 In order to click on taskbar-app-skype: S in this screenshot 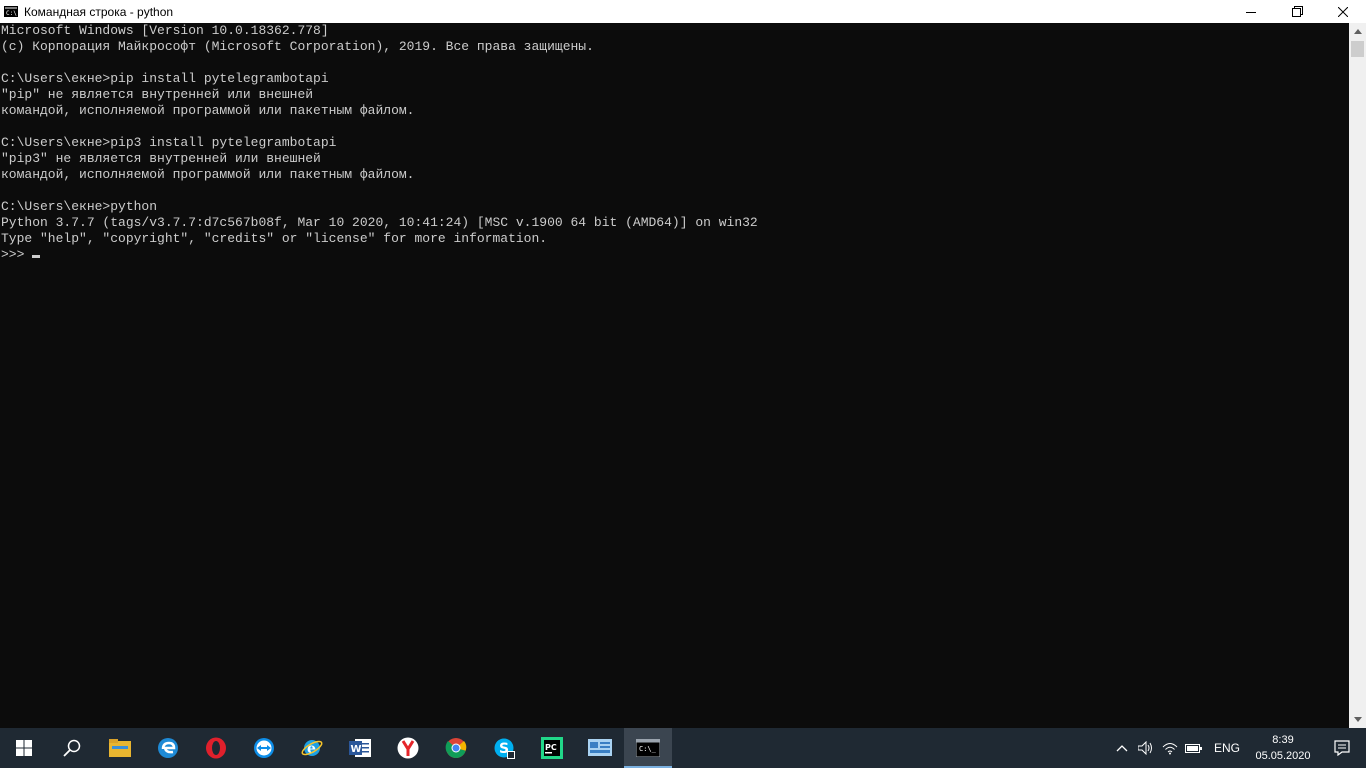, I will do `click(504, 748)`.